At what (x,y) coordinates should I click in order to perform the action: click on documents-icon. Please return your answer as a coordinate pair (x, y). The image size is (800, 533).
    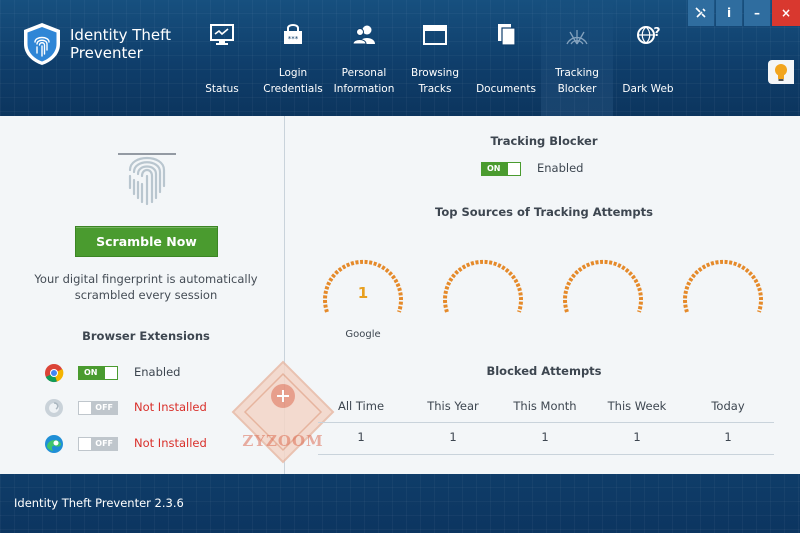
    Looking at the image, I should click on (507, 35).